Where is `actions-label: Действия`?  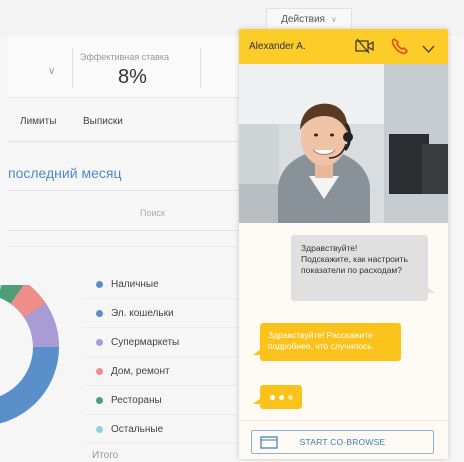 actions-label: Действия is located at coordinates (303, 19).